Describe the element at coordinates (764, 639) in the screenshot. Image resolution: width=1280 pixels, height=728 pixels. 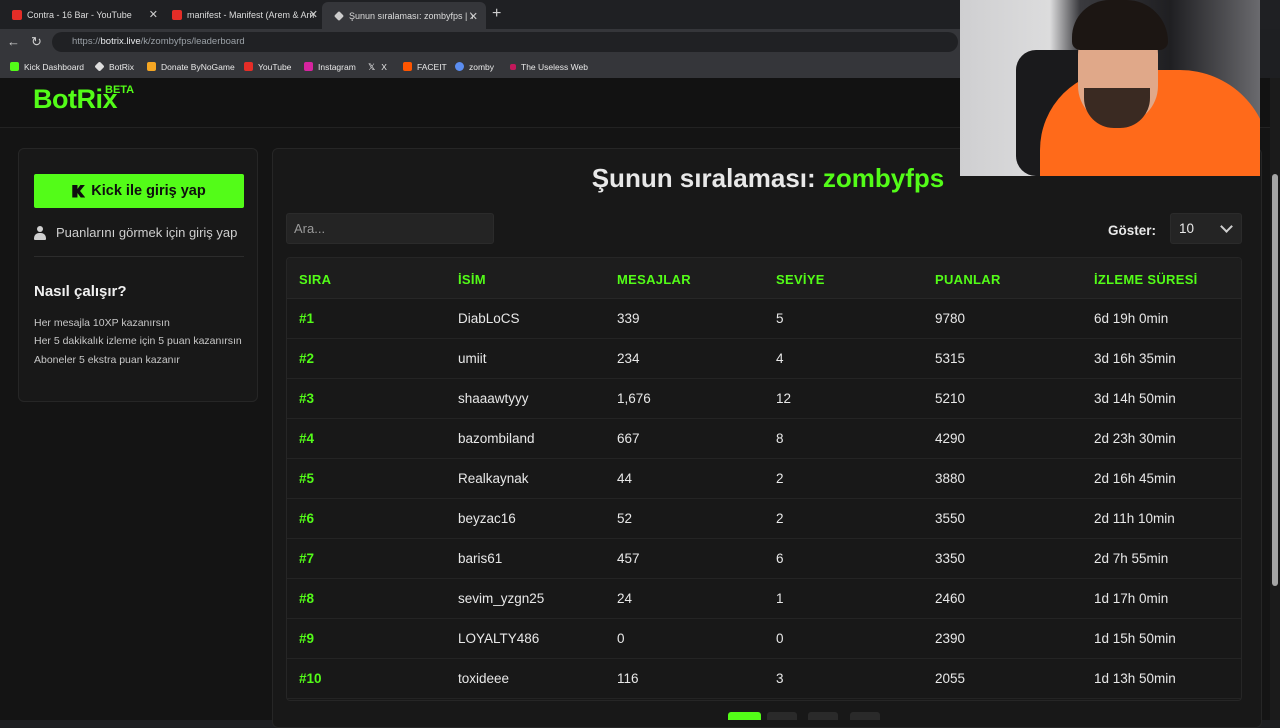
I see `table-row: #9 LOYALTY486 0 0 2390 1d 15h 50min` at that location.